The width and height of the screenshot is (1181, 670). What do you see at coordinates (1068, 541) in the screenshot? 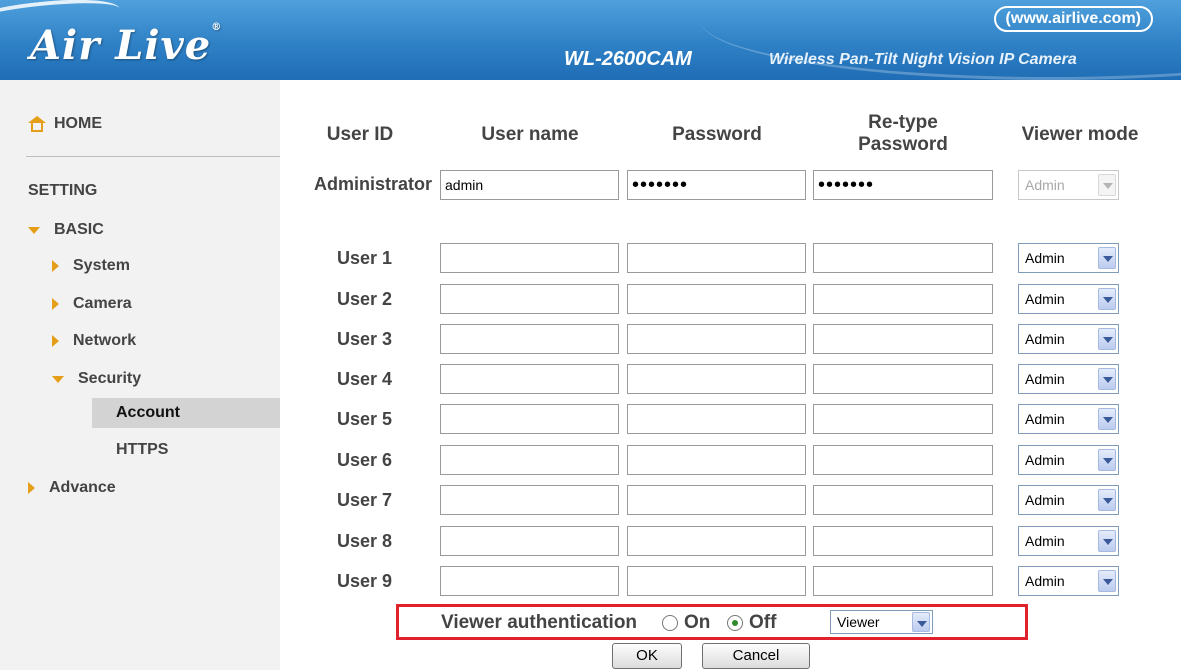
I see `user-8-viewer-mode-select: Admin` at bounding box center [1068, 541].